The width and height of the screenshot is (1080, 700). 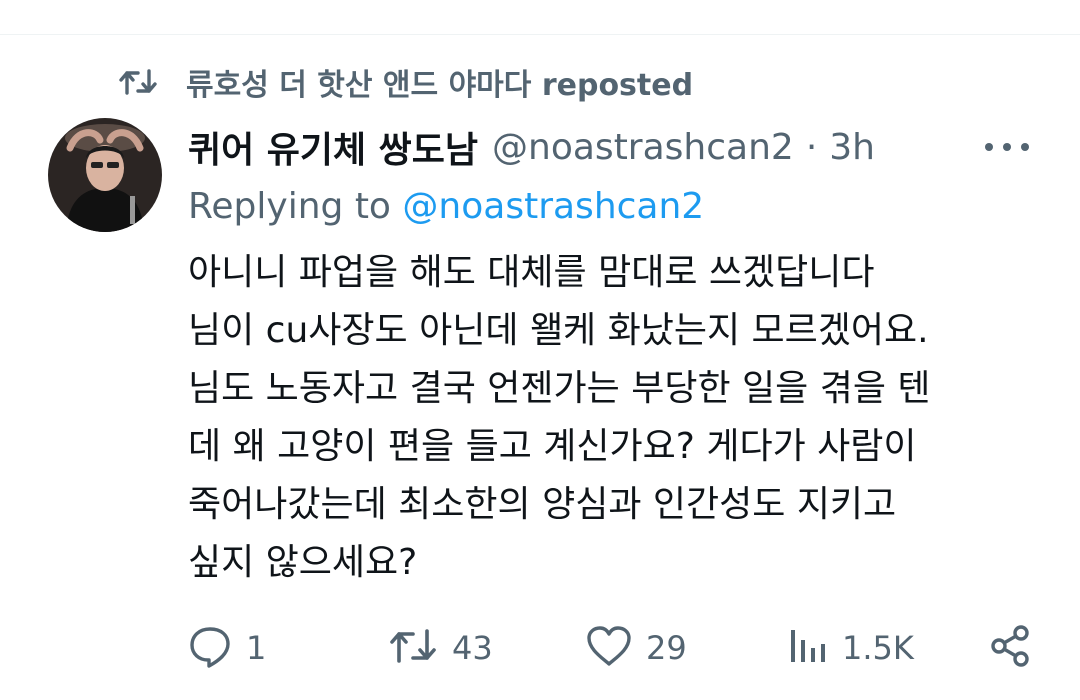 What do you see at coordinates (303, 562) in the screenshot?
I see `tweet-line: 싶지 않으세요?` at bounding box center [303, 562].